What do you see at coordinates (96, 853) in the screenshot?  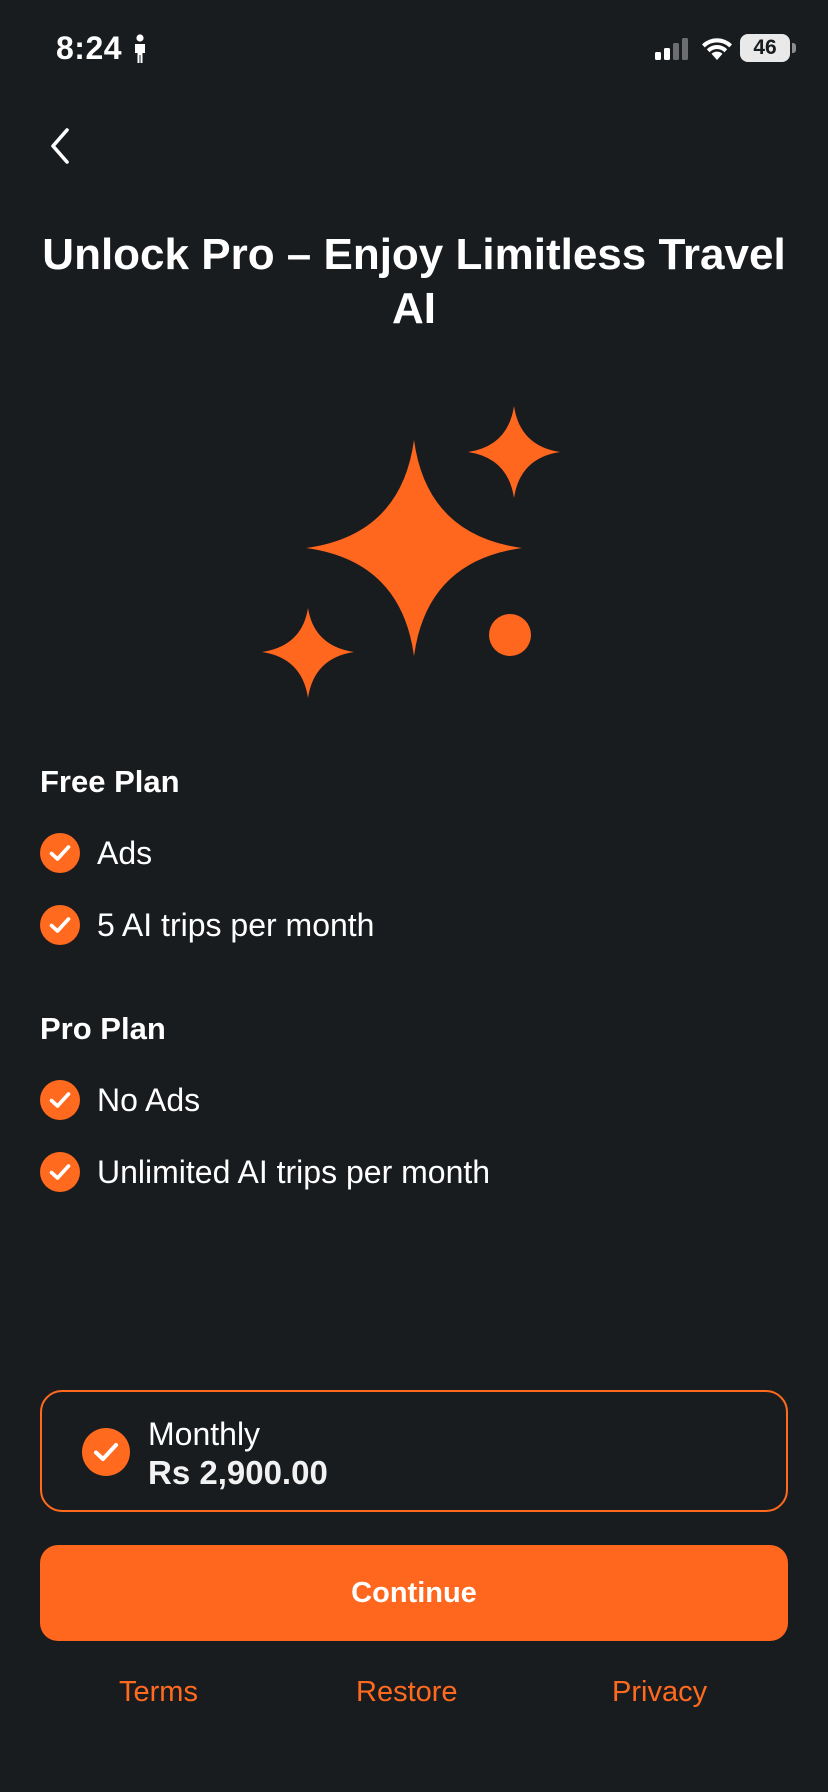 I see `list-item: Ads` at bounding box center [96, 853].